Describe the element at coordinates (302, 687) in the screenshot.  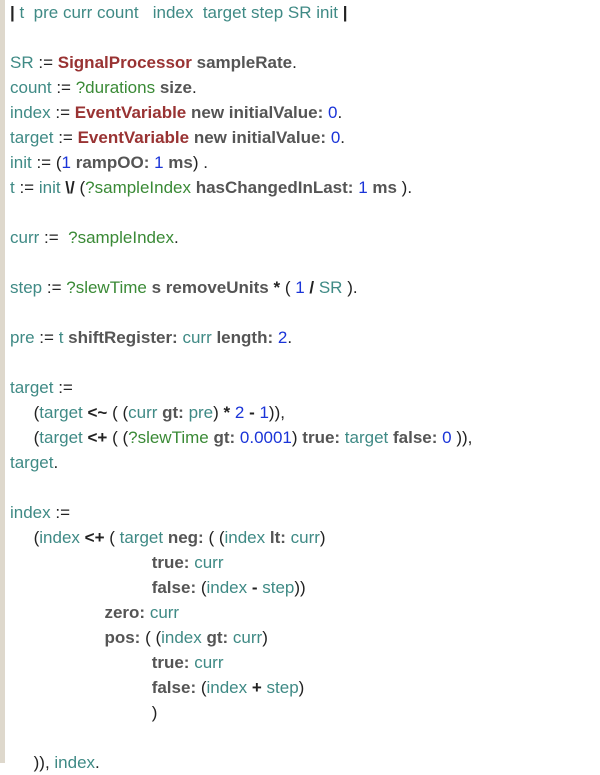
I see `line-28-pos-false: false: (index + step)` at that location.